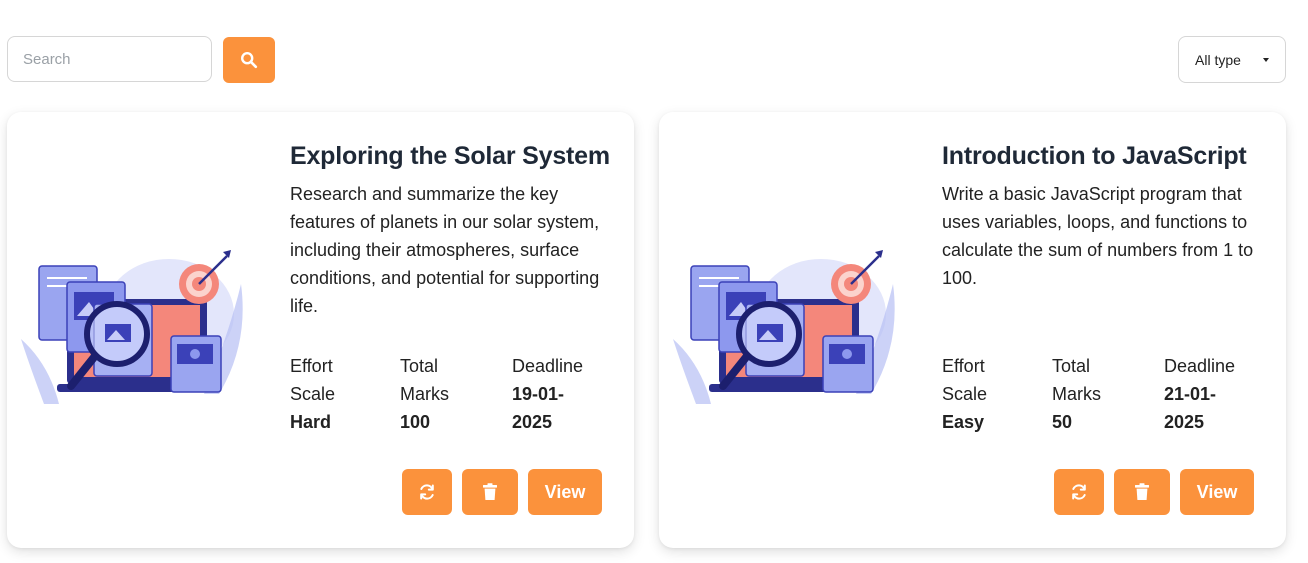 This screenshot has width=1308, height=563. Describe the element at coordinates (450, 156) in the screenshot. I see `card-title: Exploring the Solar System` at that location.